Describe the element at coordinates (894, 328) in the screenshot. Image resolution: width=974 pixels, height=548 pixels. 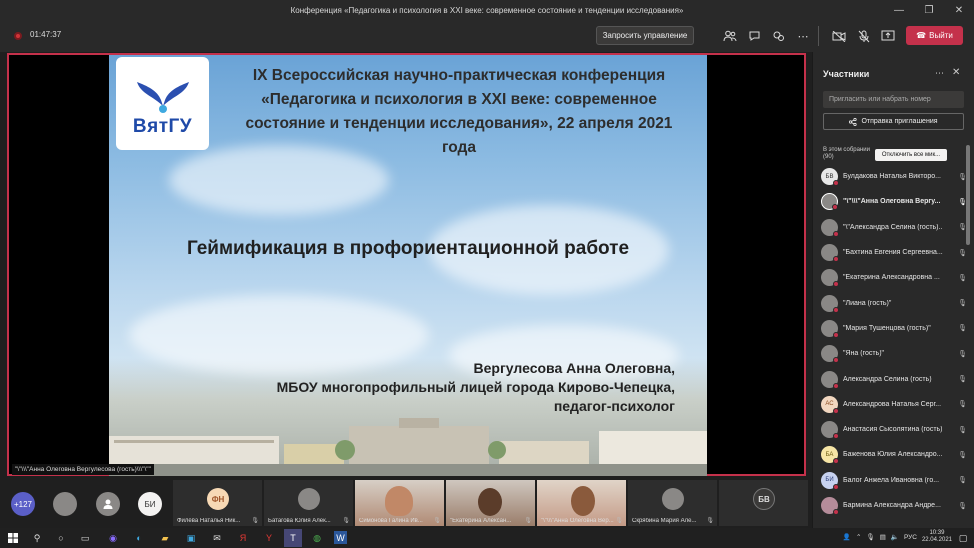
I see `participant-row: "Мария Тушенцова (гость)" 🎙` at that location.